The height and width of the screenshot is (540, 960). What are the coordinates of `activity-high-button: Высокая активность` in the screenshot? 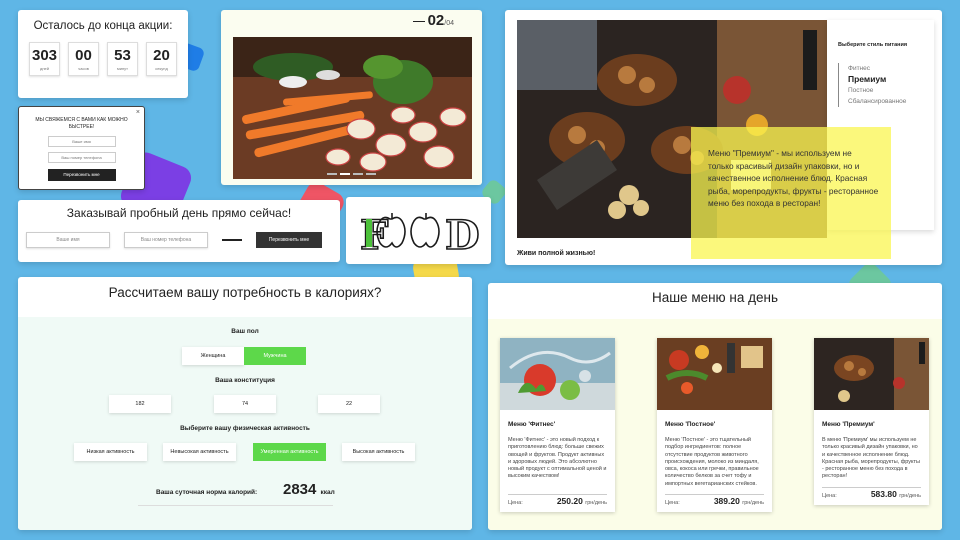 It's located at (378, 452).